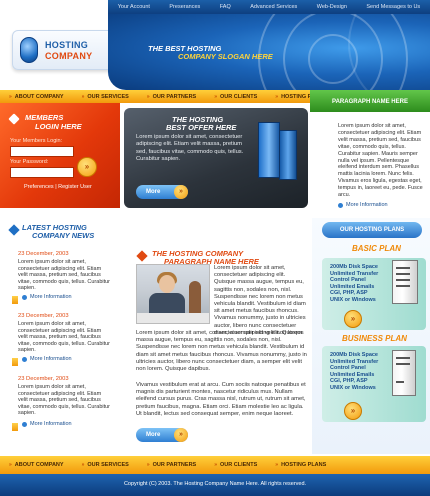  I want to click on login-input, so click(42, 151).